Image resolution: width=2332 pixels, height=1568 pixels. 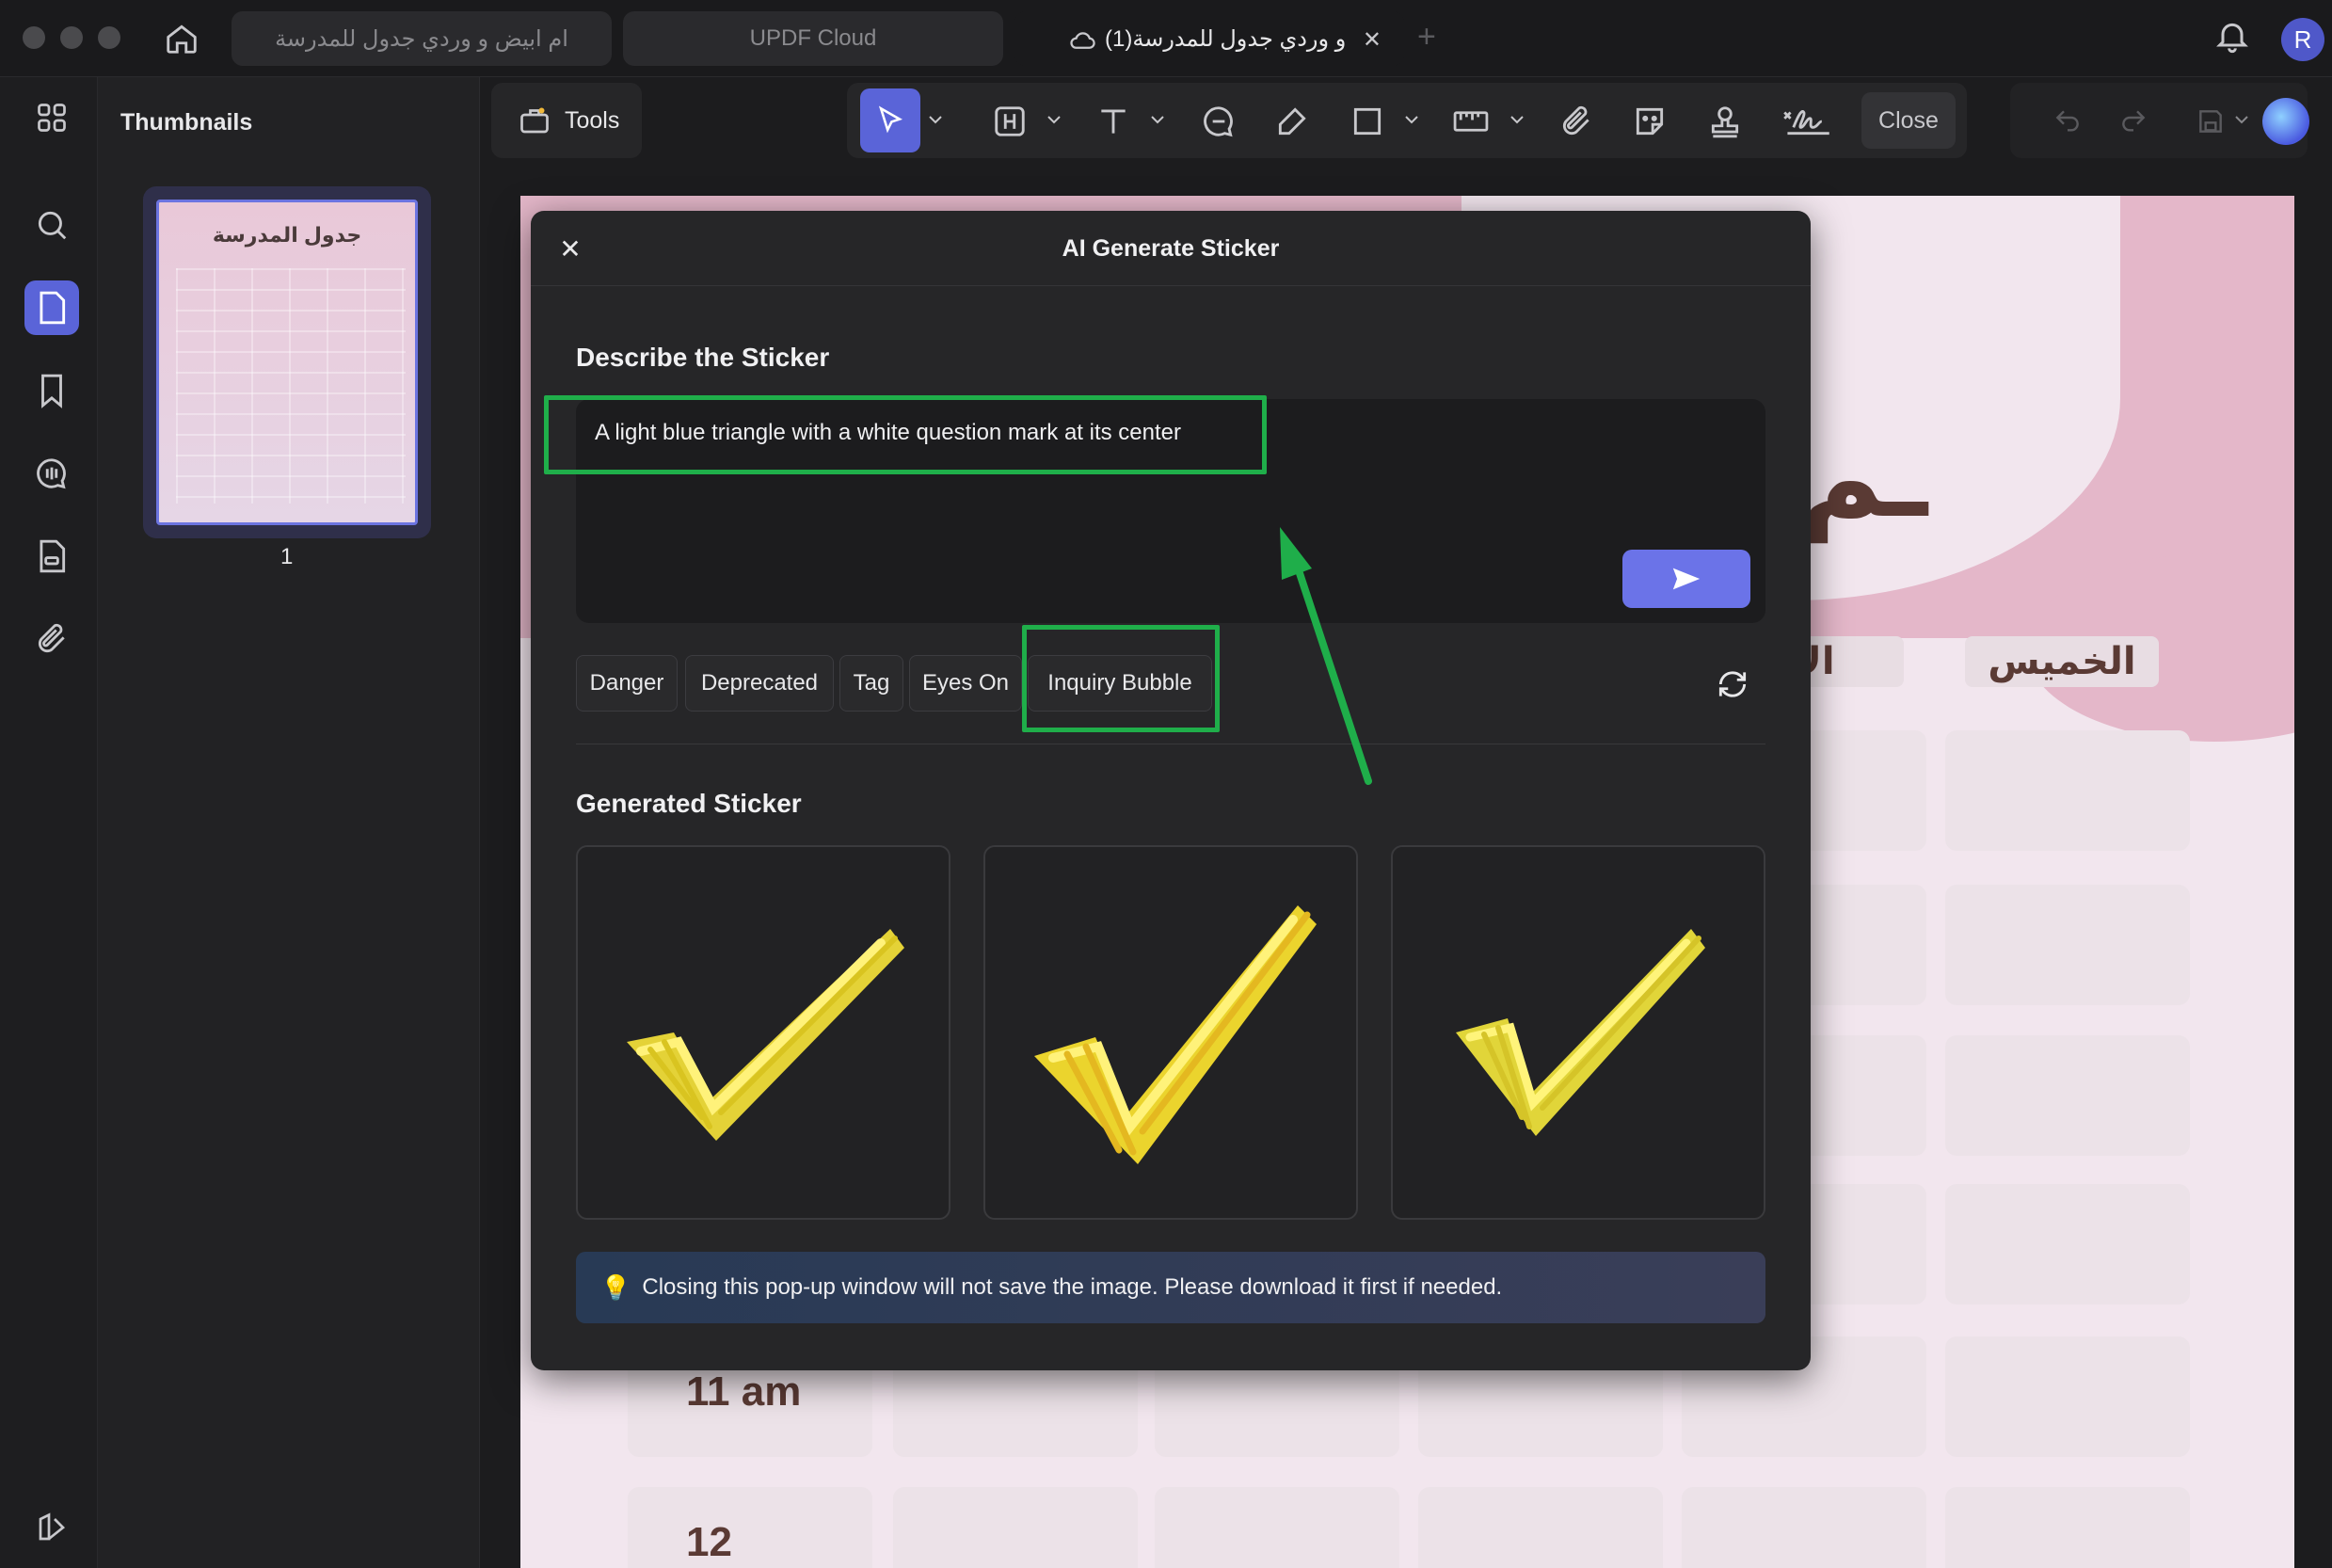 I want to click on chip-highlight-box, so click(x=1121, y=678).